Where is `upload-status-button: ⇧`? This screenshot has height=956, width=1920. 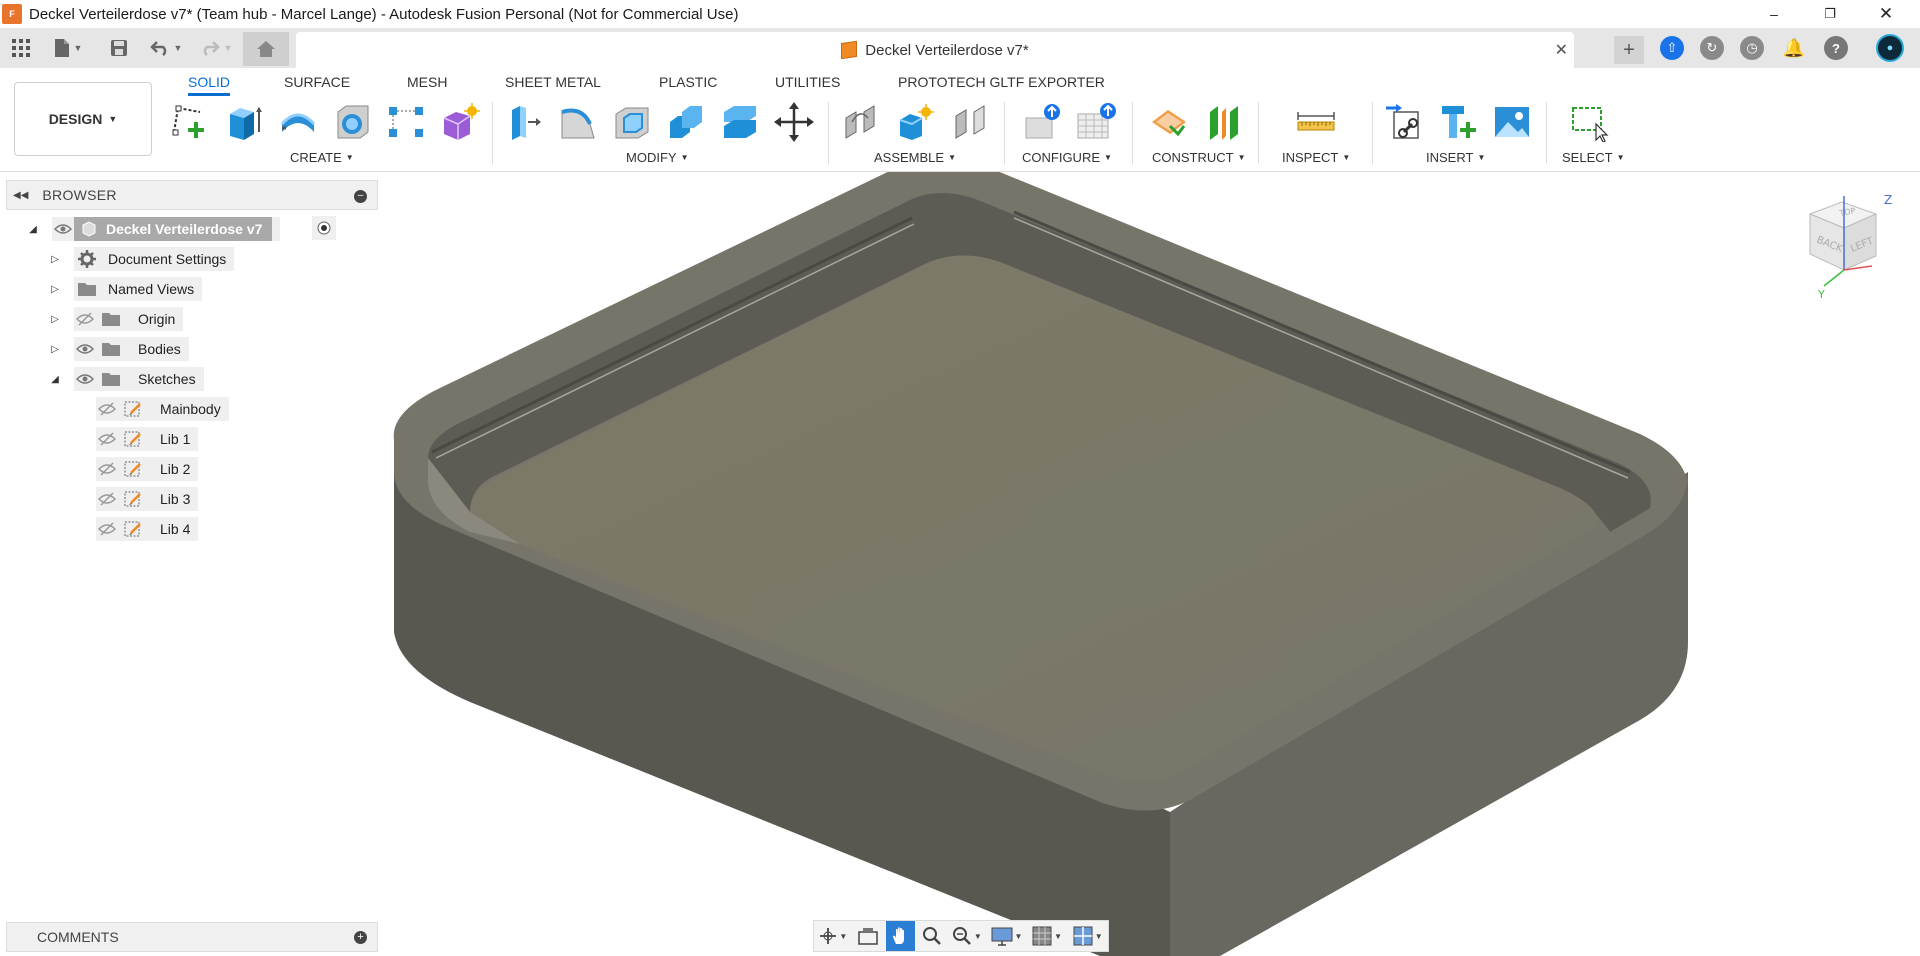 upload-status-button: ⇧ is located at coordinates (1672, 48).